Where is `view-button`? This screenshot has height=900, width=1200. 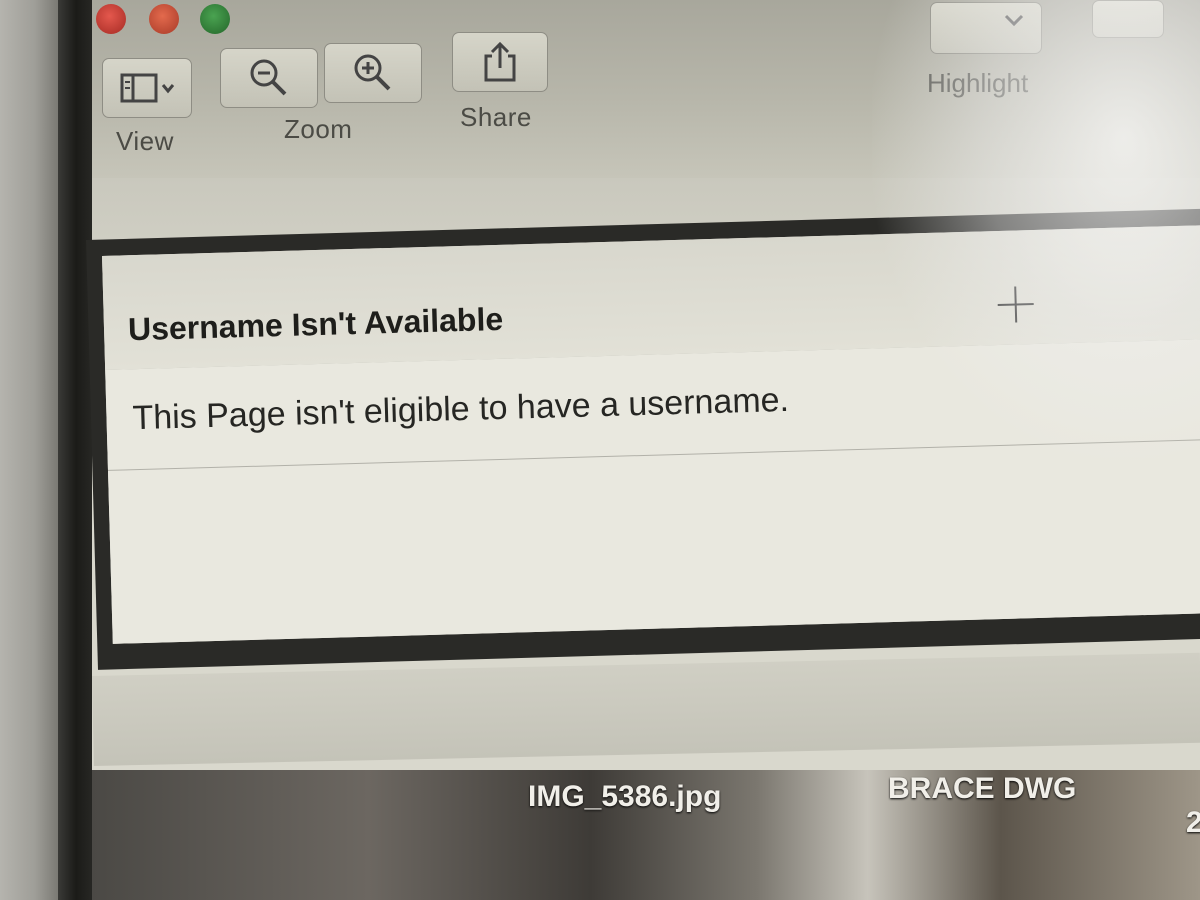
view-button is located at coordinates (147, 88).